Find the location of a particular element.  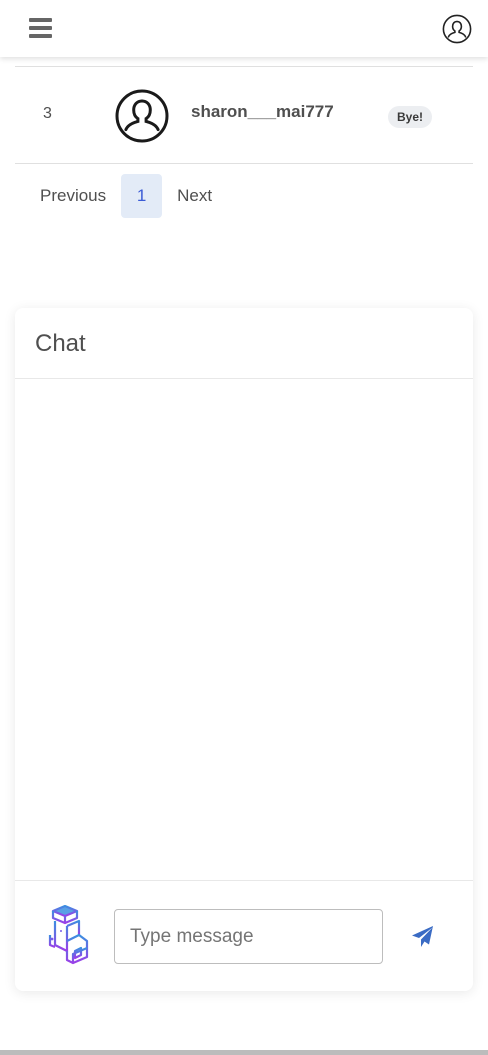

pagination-previous-link: Previous is located at coordinates (73, 196).